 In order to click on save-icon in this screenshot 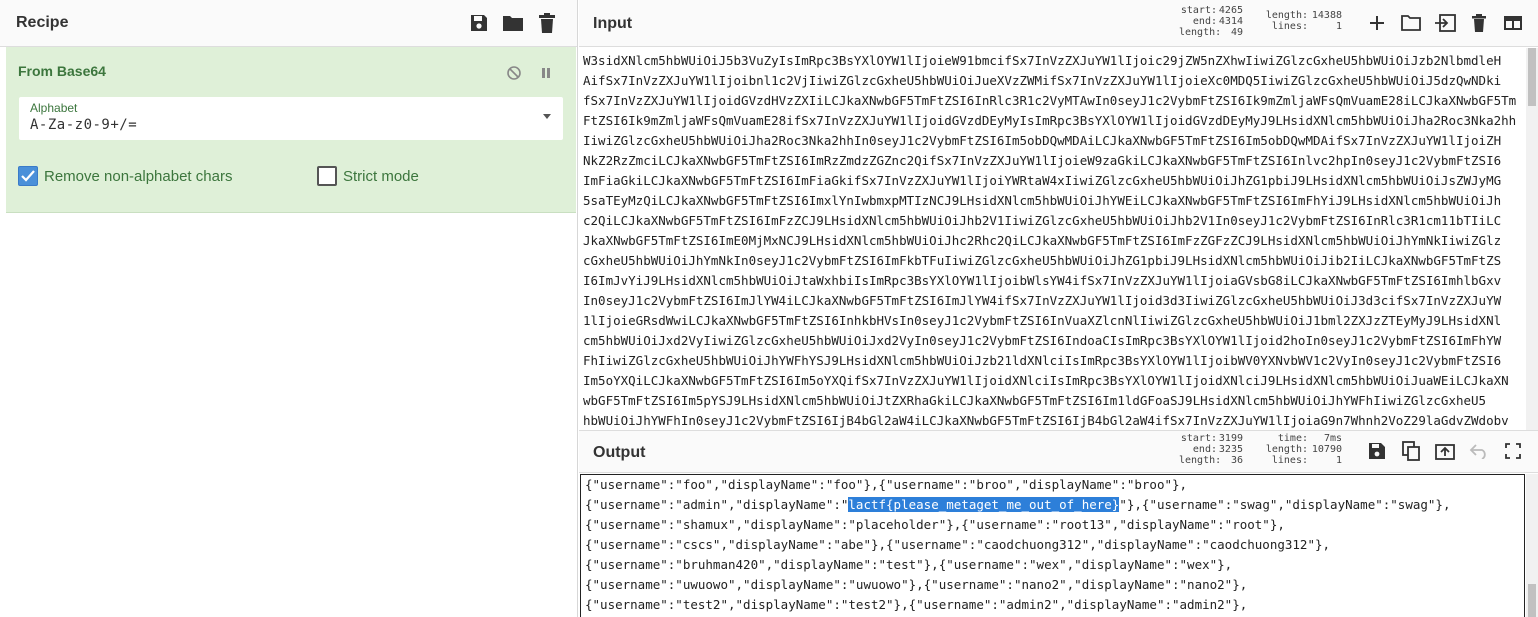, I will do `click(479, 23)`.